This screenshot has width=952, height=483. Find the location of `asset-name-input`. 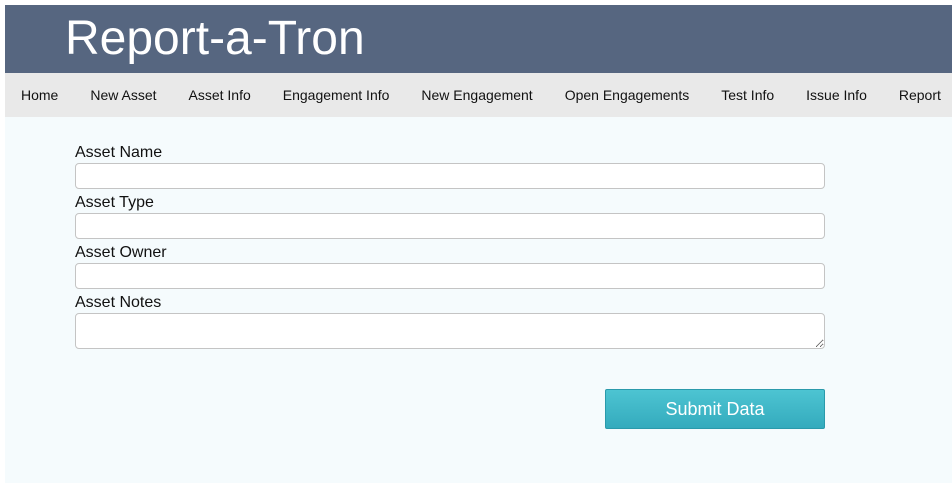

asset-name-input is located at coordinates (450, 176).